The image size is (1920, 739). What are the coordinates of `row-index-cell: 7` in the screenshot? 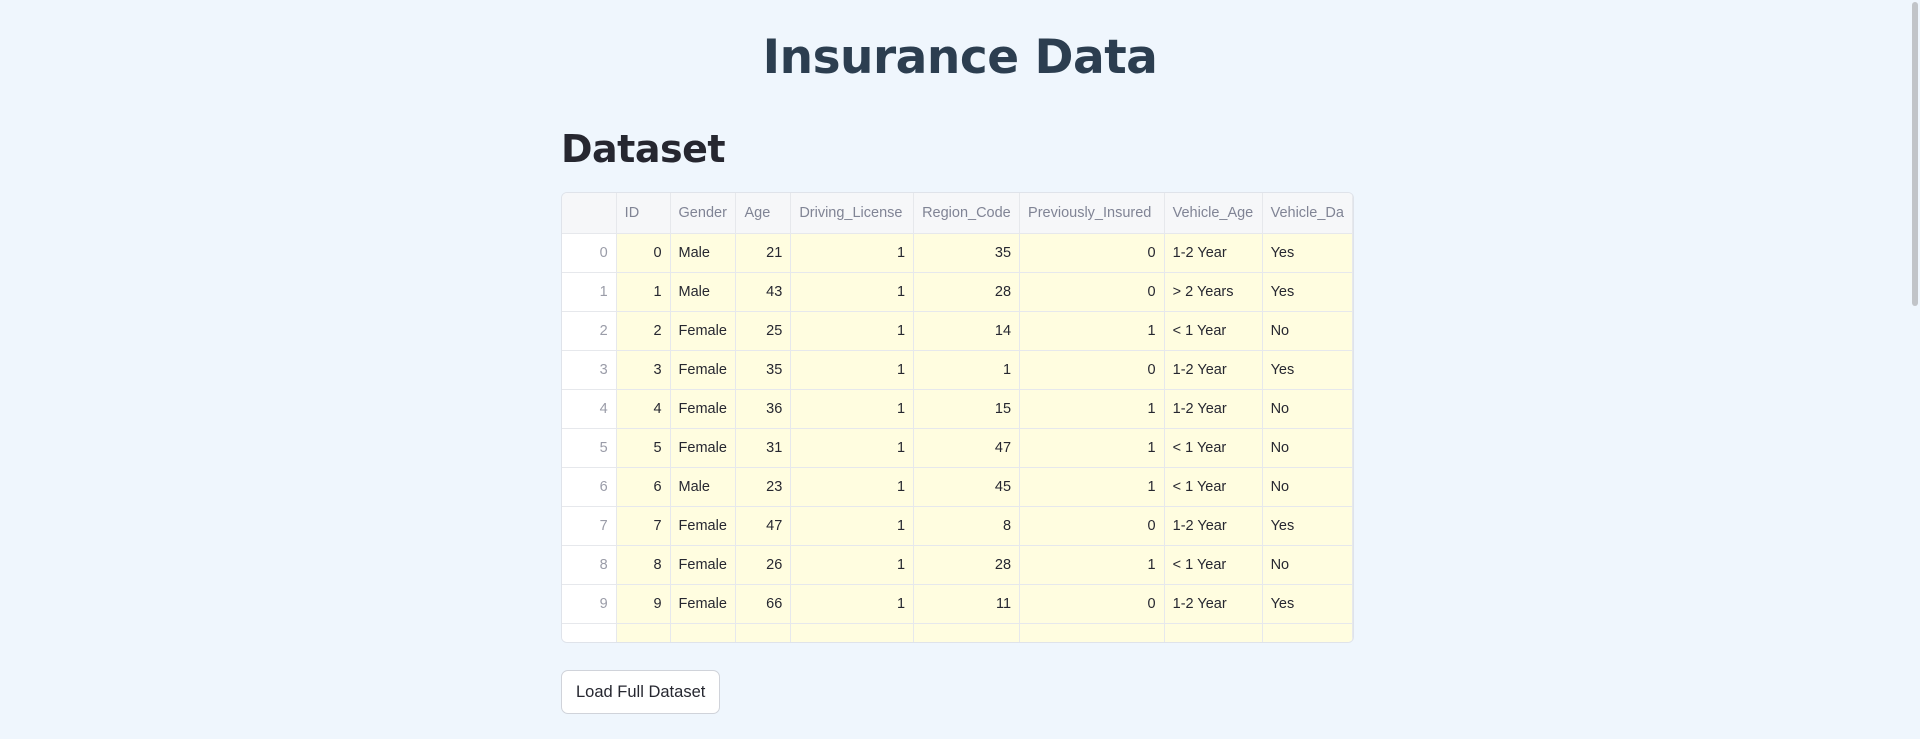 It's located at (589, 526).